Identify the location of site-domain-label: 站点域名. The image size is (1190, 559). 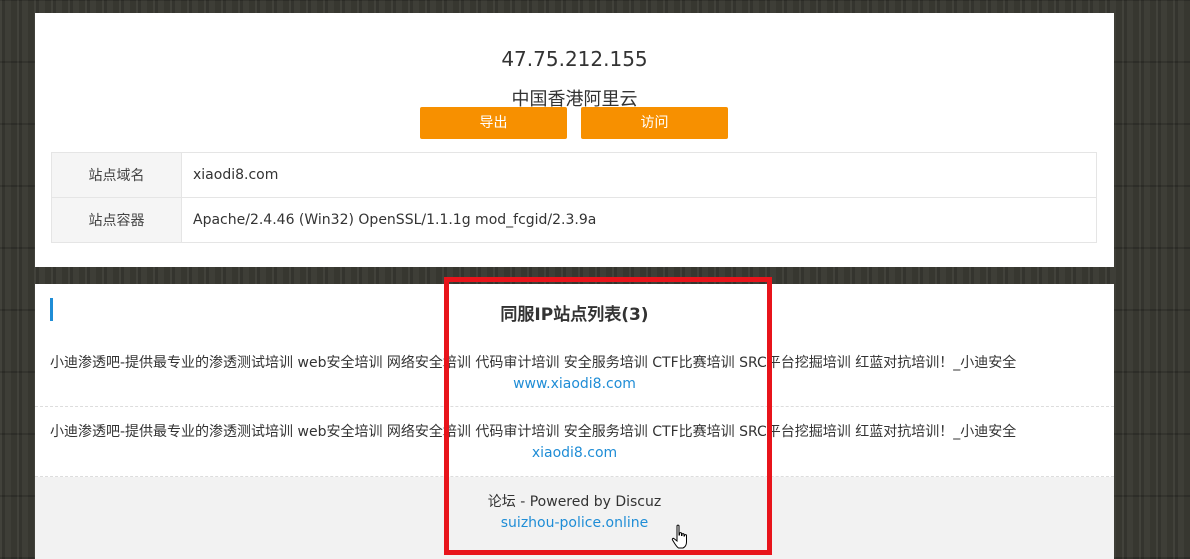
(116, 175).